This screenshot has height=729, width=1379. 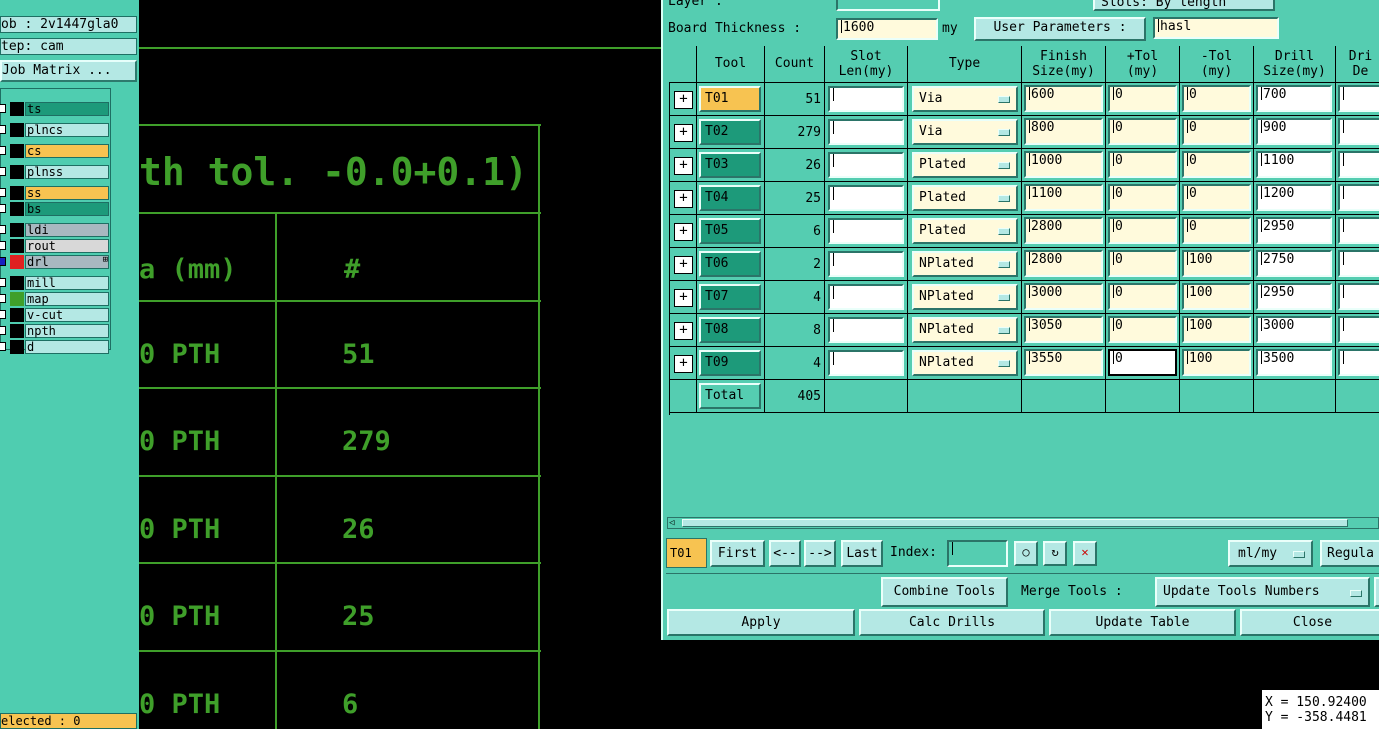 What do you see at coordinates (1294, 131) in the screenshot?
I see `drill-size-field: 900` at bounding box center [1294, 131].